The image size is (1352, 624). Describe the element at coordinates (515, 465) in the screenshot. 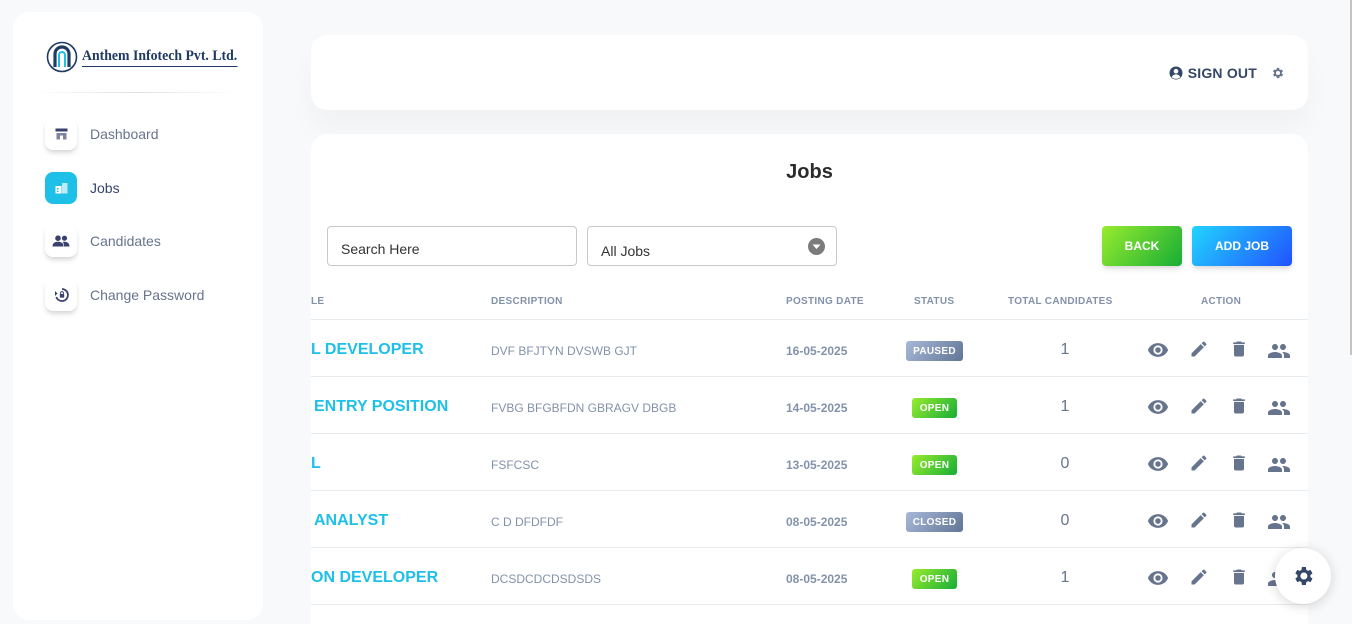

I see `job-description: FSFCSC` at that location.